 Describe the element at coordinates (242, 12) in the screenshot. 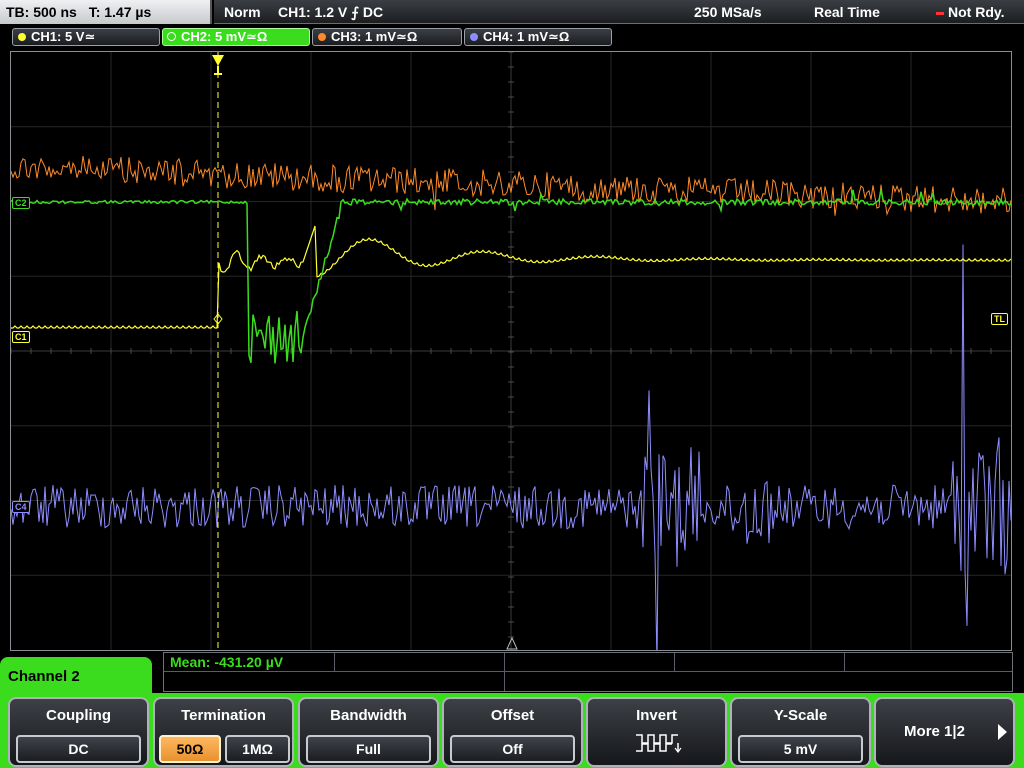

I see `trigger-mode: Norm` at that location.